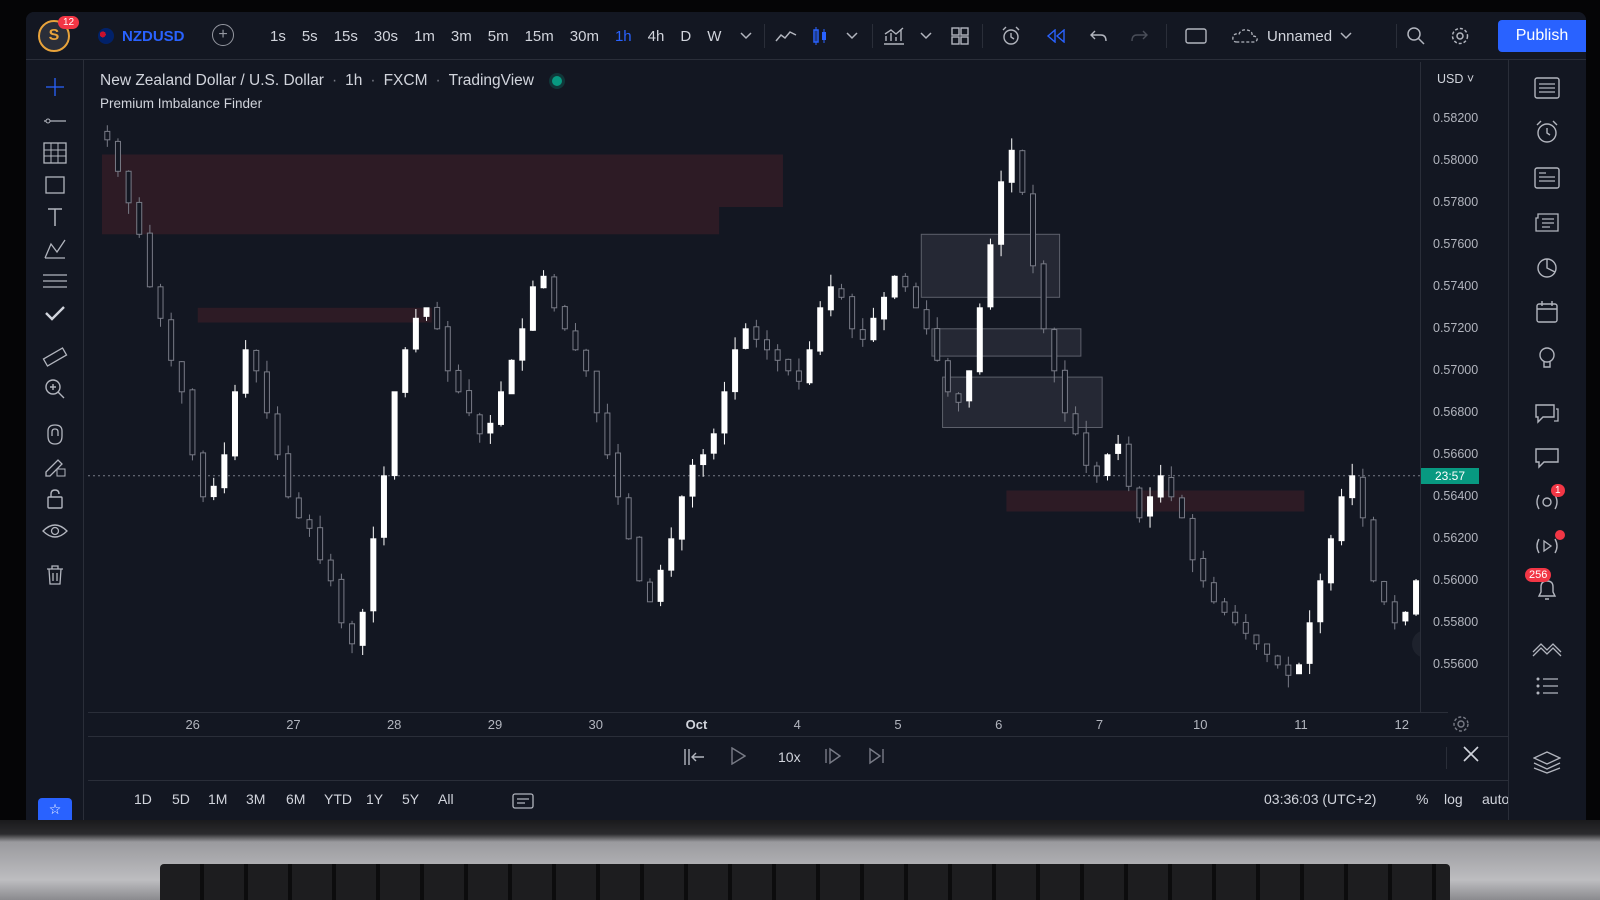 The image size is (1600, 900). Describe the element at coordinates (1471, 757) in the screenshot. I see `close-icon` at that location.